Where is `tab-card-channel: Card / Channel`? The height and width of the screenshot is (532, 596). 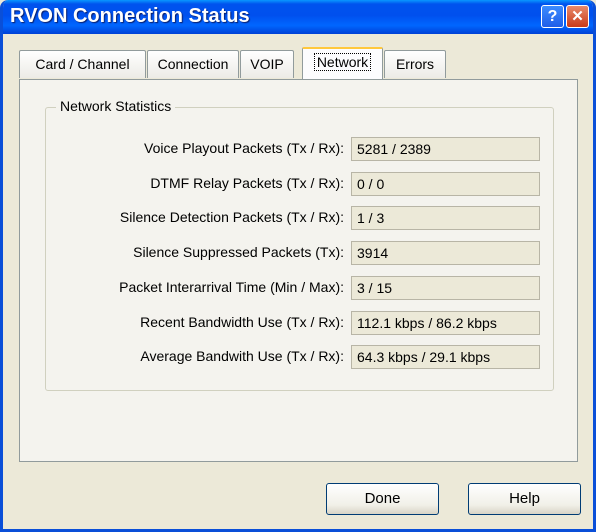 tab-card-channel: Card / Channel is located at coordinates (82, 64).